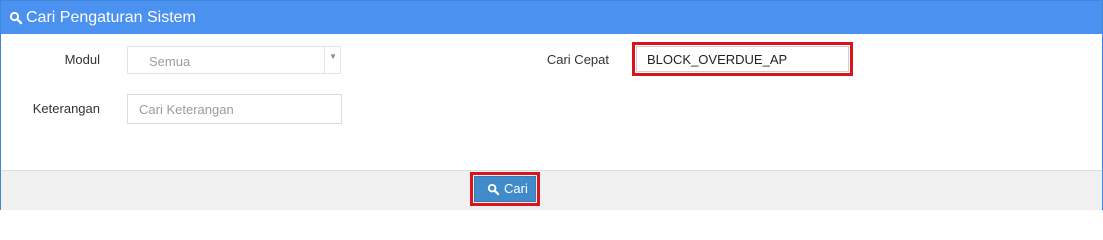 This screenshot has width=1103, height=240. I want to click on cari-cepat-label: Cari Cepat, so click(577, 59).